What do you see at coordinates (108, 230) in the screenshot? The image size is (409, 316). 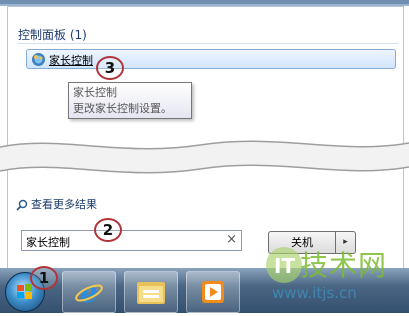 I see `step-marker-2: 2` at bounding box center [108, 230].